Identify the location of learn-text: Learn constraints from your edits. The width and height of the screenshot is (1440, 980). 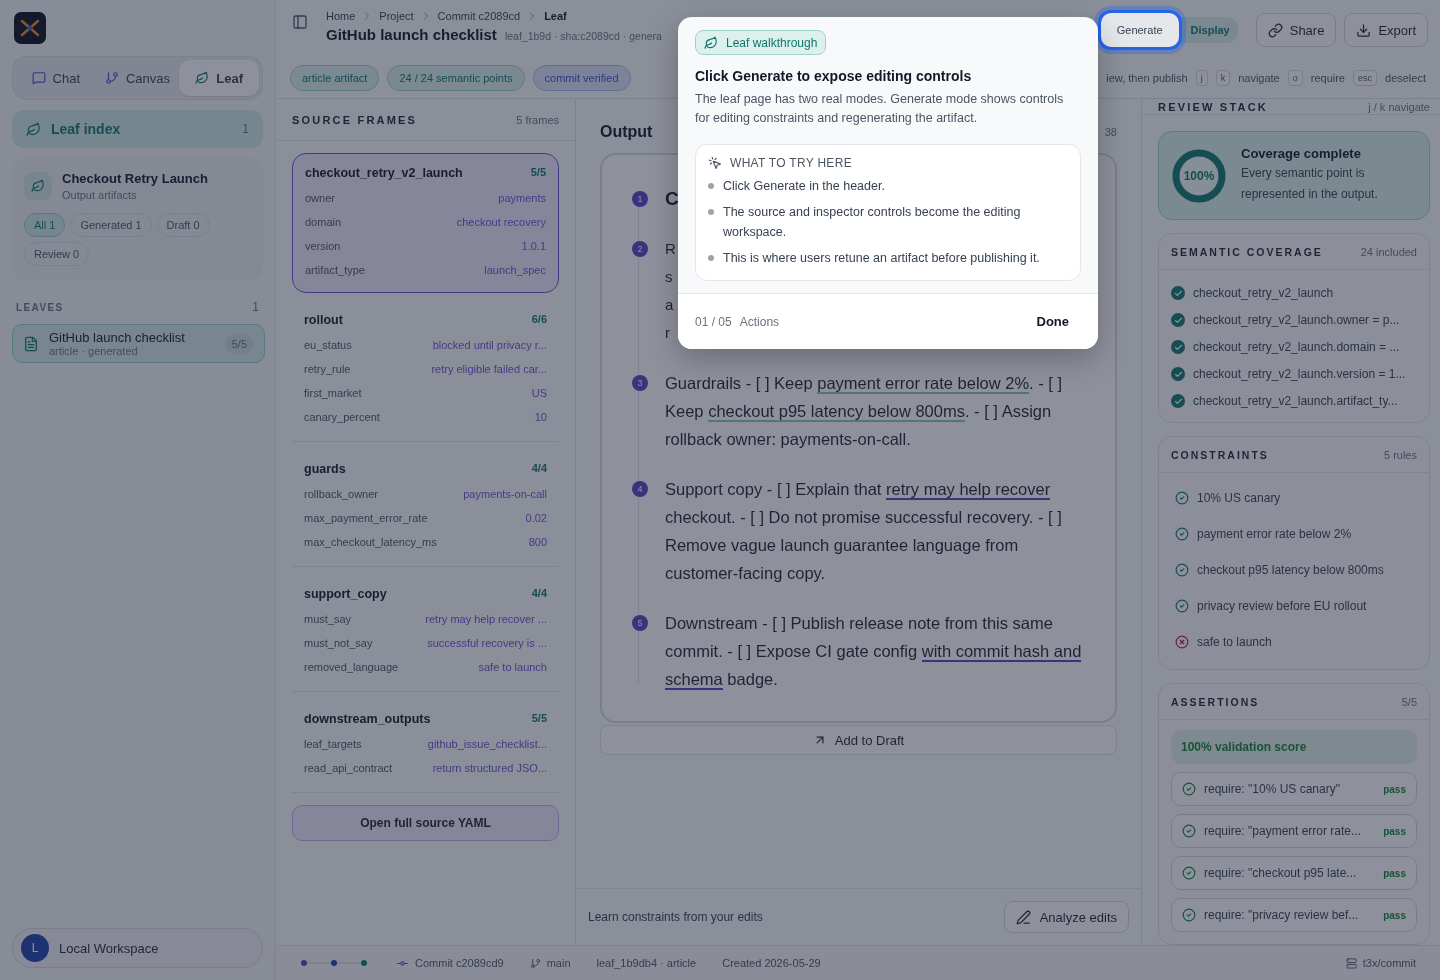
(675, 917).